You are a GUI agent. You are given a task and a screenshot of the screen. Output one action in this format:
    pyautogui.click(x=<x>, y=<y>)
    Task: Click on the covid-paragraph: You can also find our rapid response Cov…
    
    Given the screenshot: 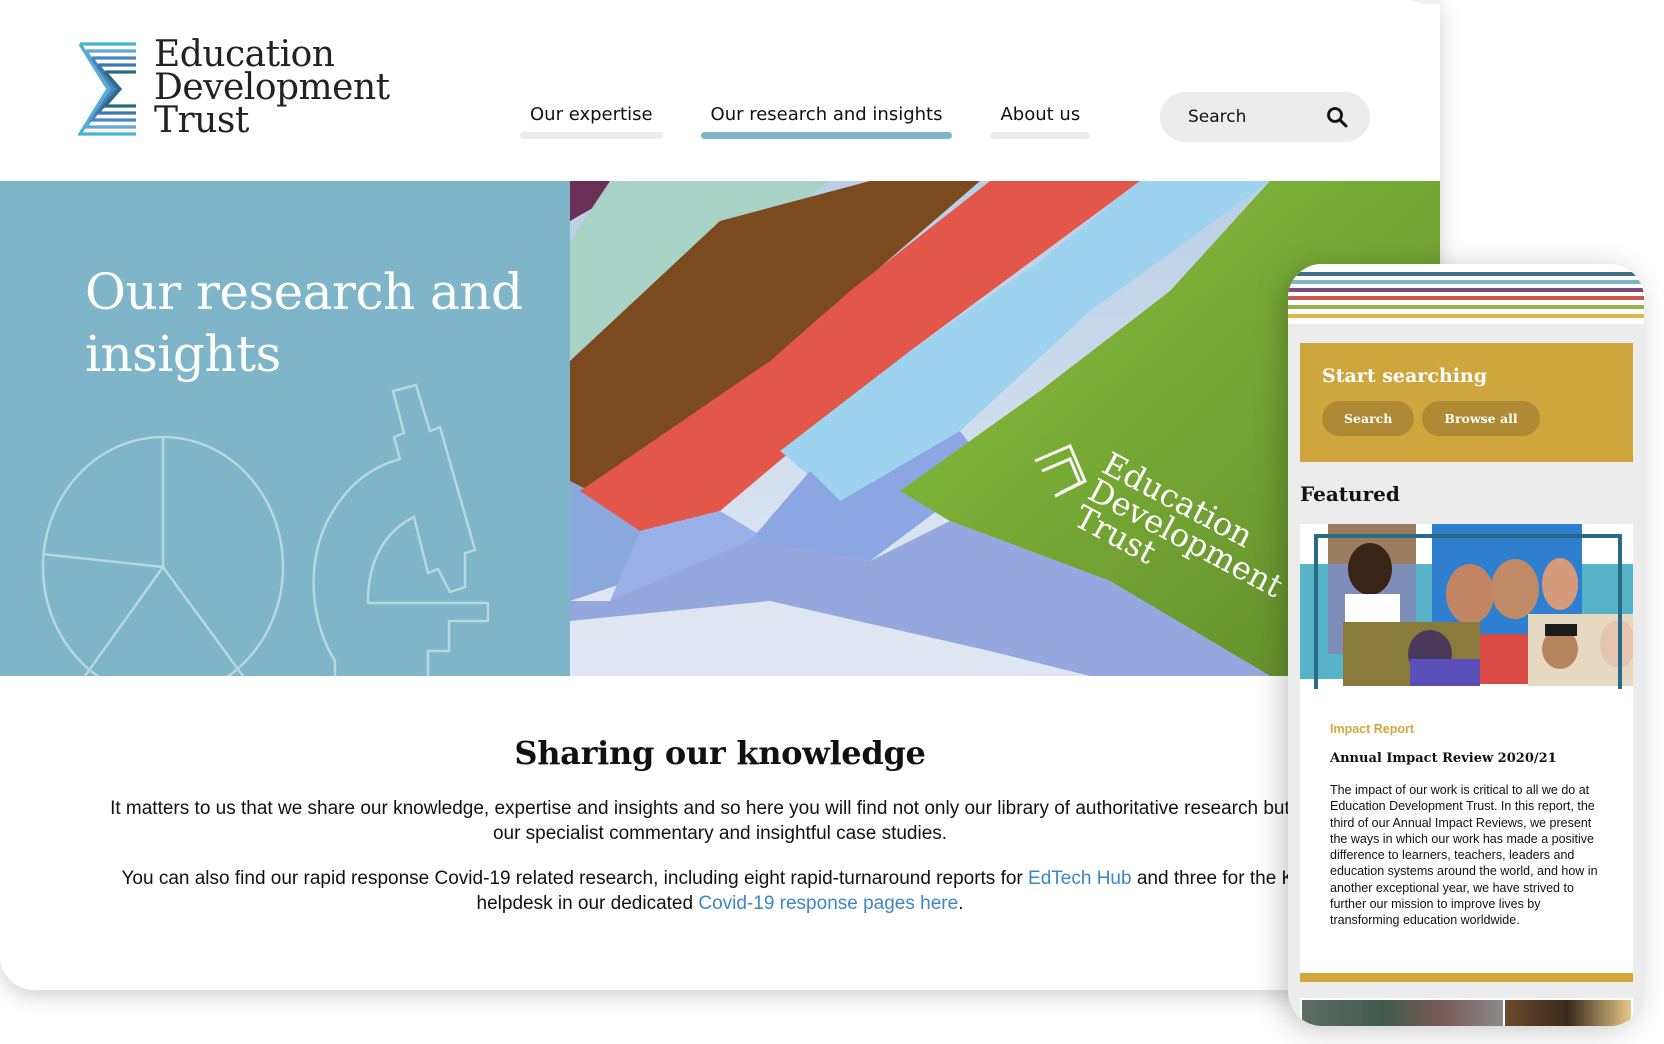 What is the action you would take?
    pyautogui.click(x=720, y=891)
    